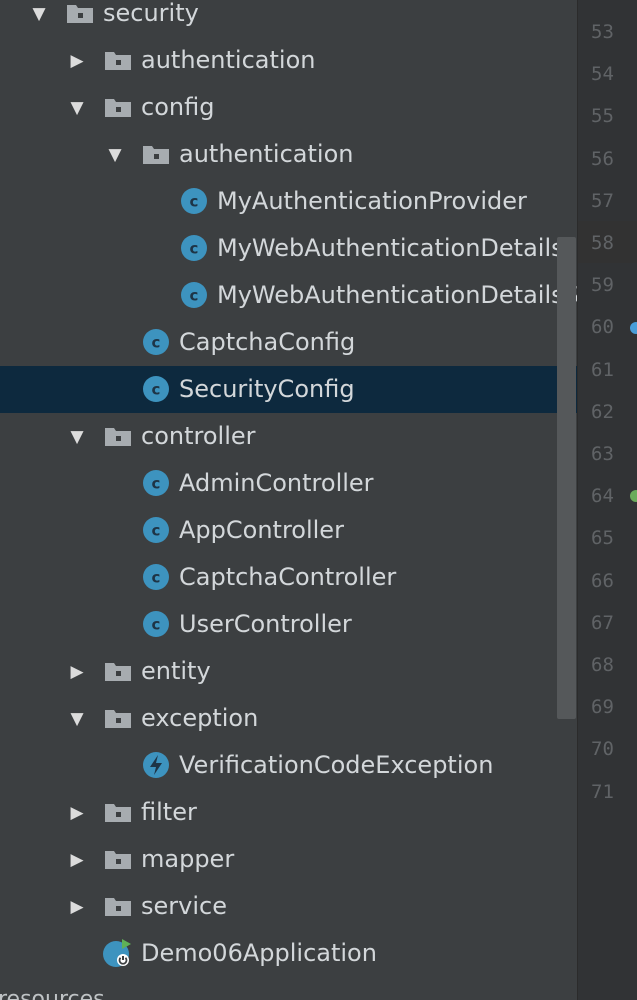 The height and width of the screenshot is (1000, 637). What do you see at coordinates (602, 327) in the screenshot?
I see `line-number: 60` at bounding box center [602, 327].